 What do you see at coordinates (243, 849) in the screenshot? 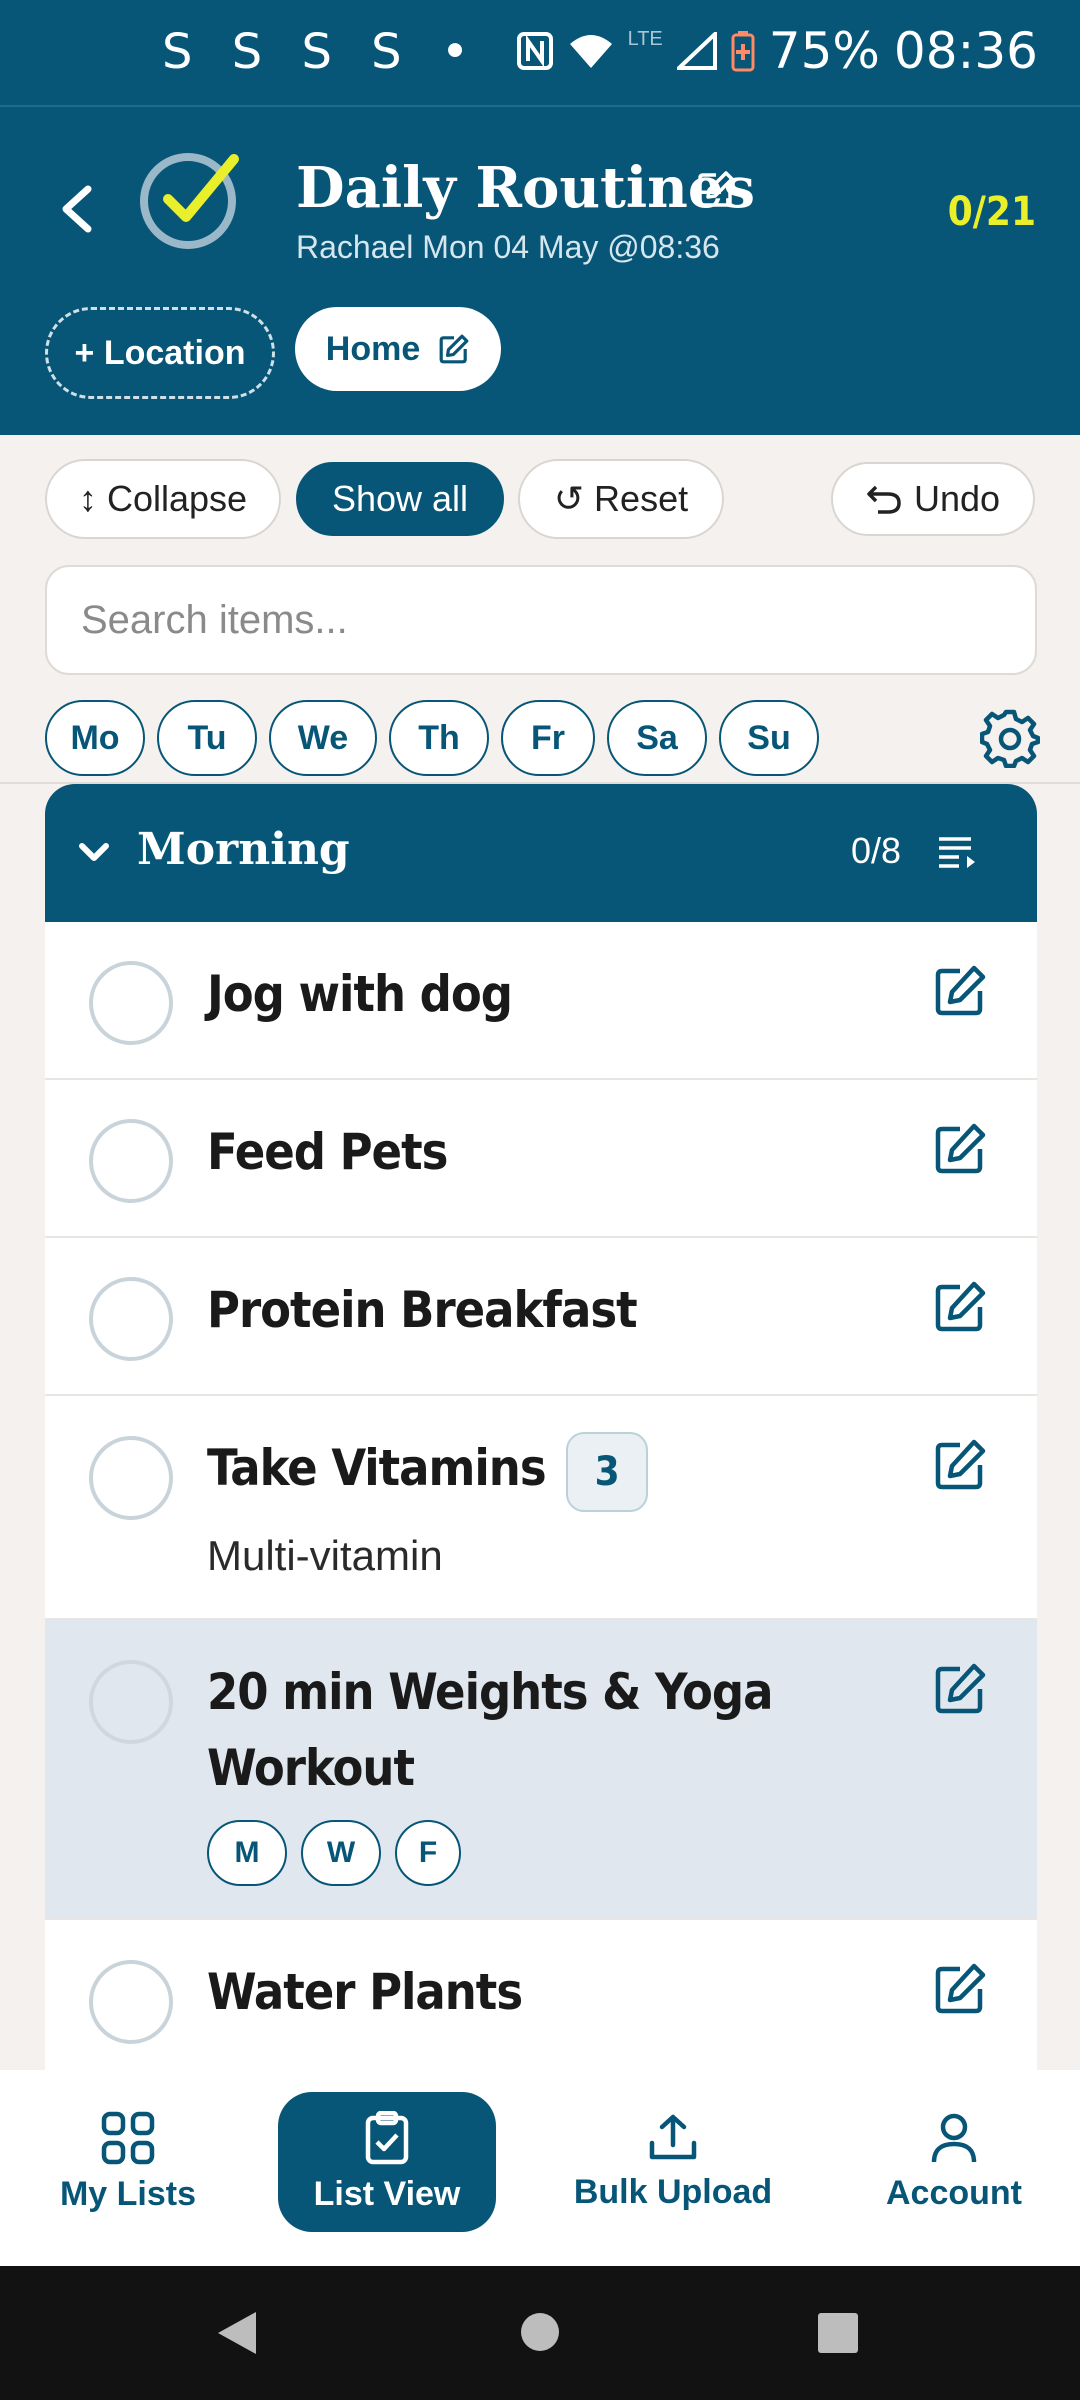
I see `section-title: Morning` at bounding box center [243, 849].